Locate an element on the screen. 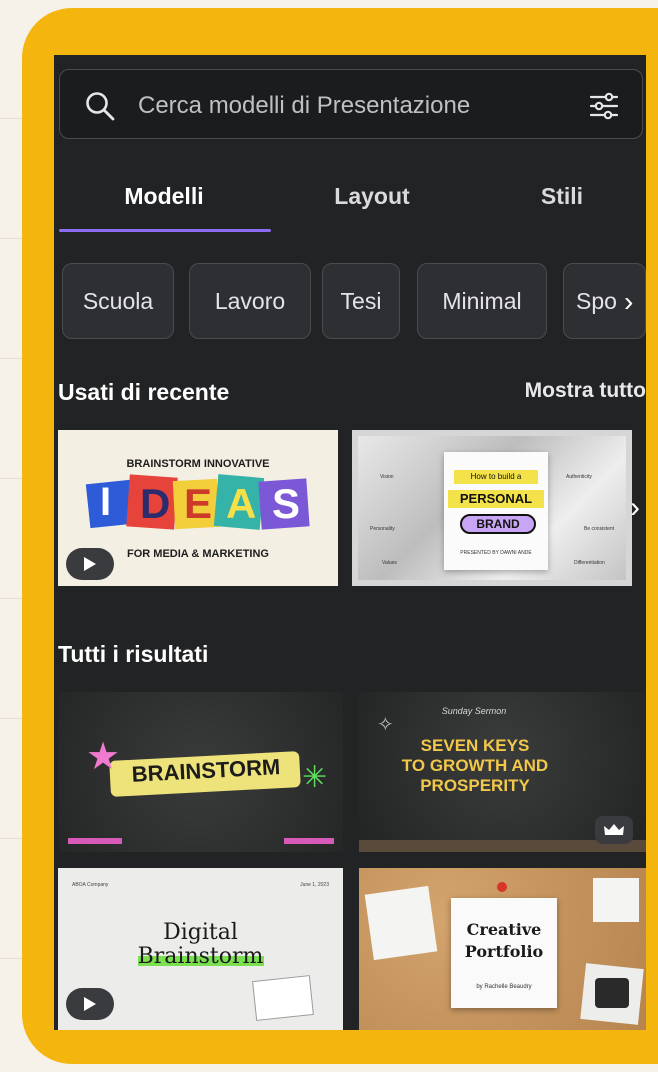  thumb-line3: PROSPERITY is located at coordinates (475, 785).